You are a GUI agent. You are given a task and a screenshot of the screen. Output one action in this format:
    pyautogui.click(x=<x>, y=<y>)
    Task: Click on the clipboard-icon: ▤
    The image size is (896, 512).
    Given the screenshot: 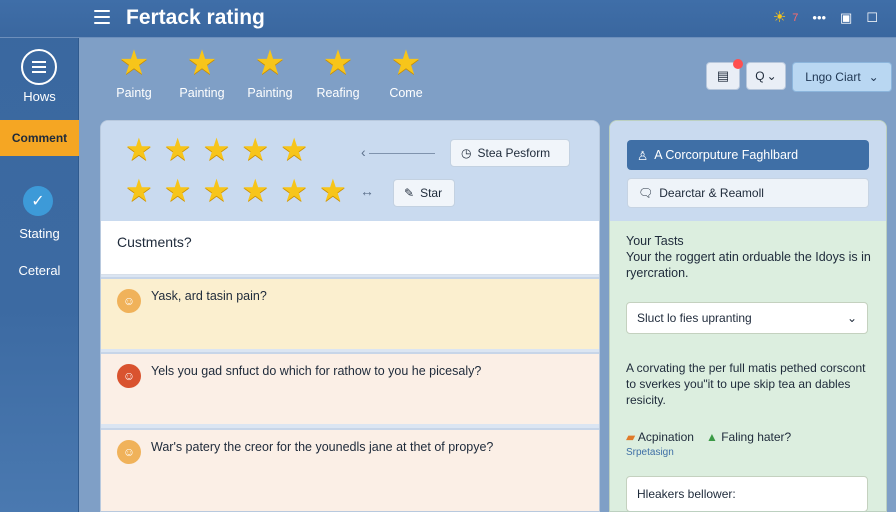 What is the action you would take?
    pyautogui.click(x=723, y=75)
    